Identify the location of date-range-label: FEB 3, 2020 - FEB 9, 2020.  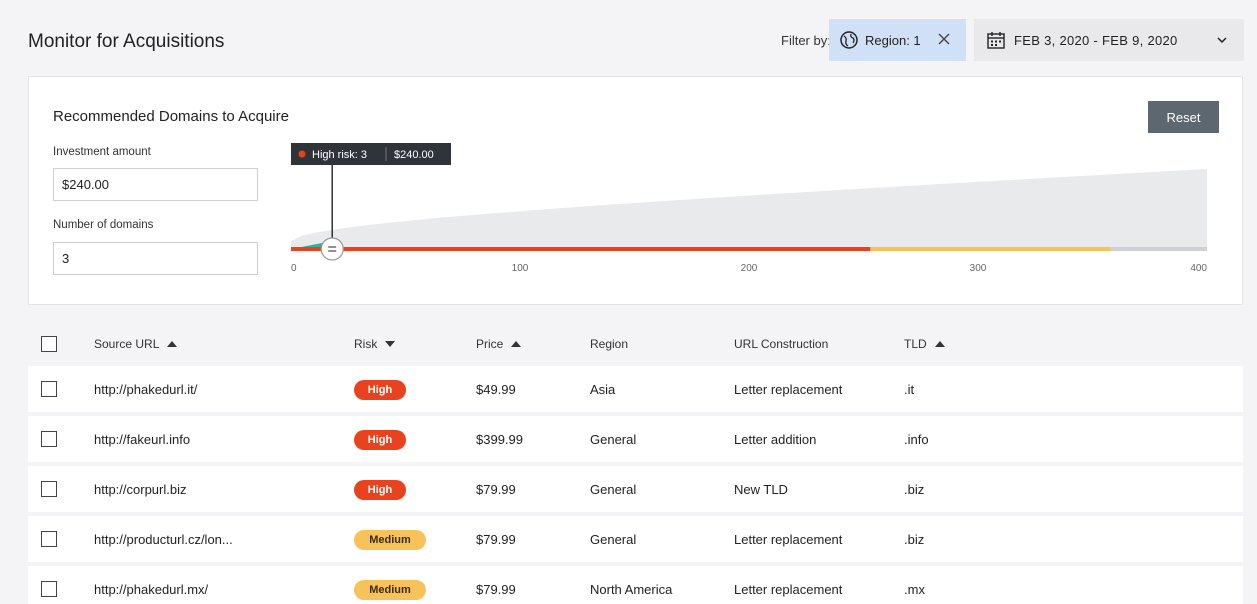
(1096, 40).